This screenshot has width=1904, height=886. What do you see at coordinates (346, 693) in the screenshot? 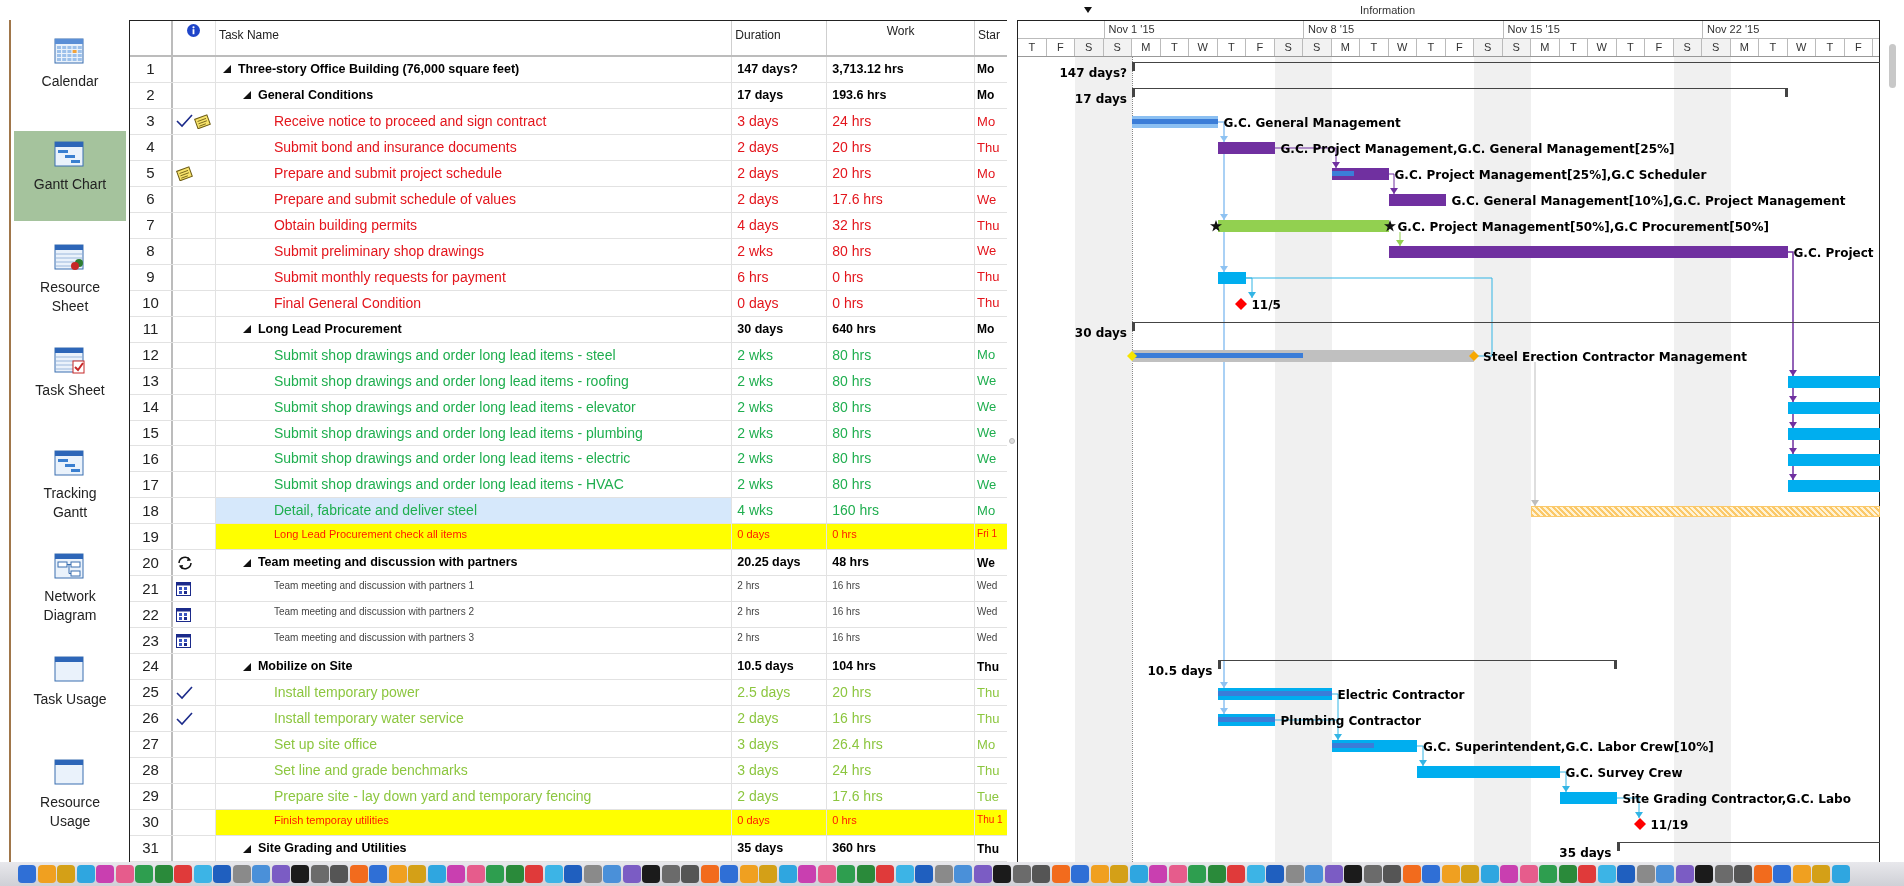
I see `task-name: Install temporary power` at bounding box center [346, 693].